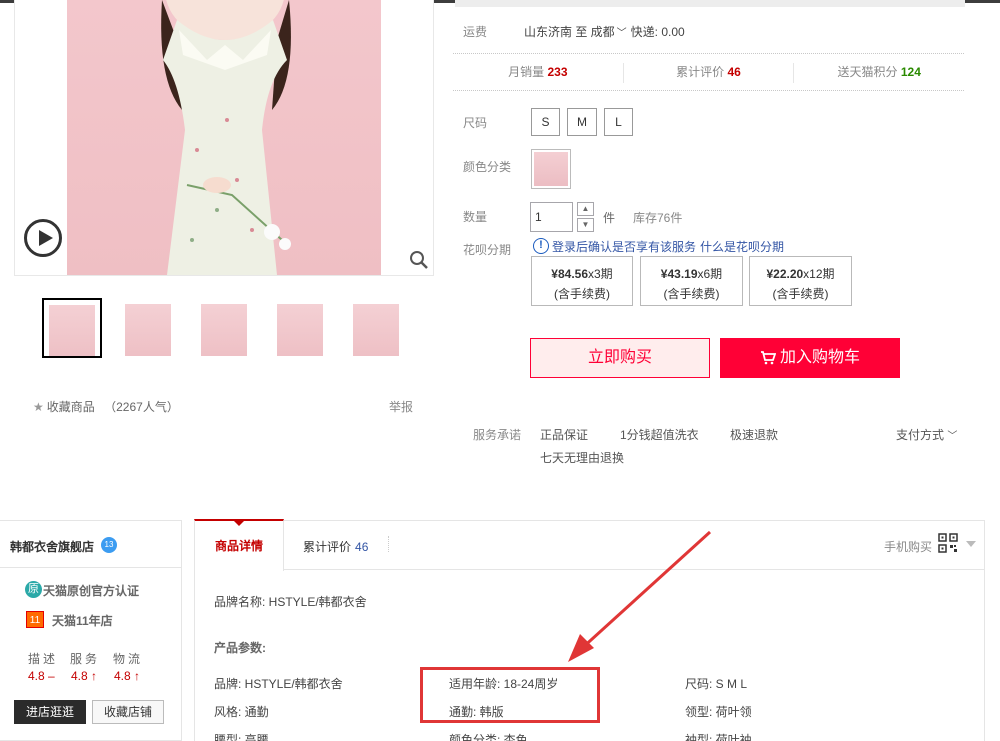 This screenshot has height=741, width=1000. I want to click on chevron-down-icon, so click(971, 544).